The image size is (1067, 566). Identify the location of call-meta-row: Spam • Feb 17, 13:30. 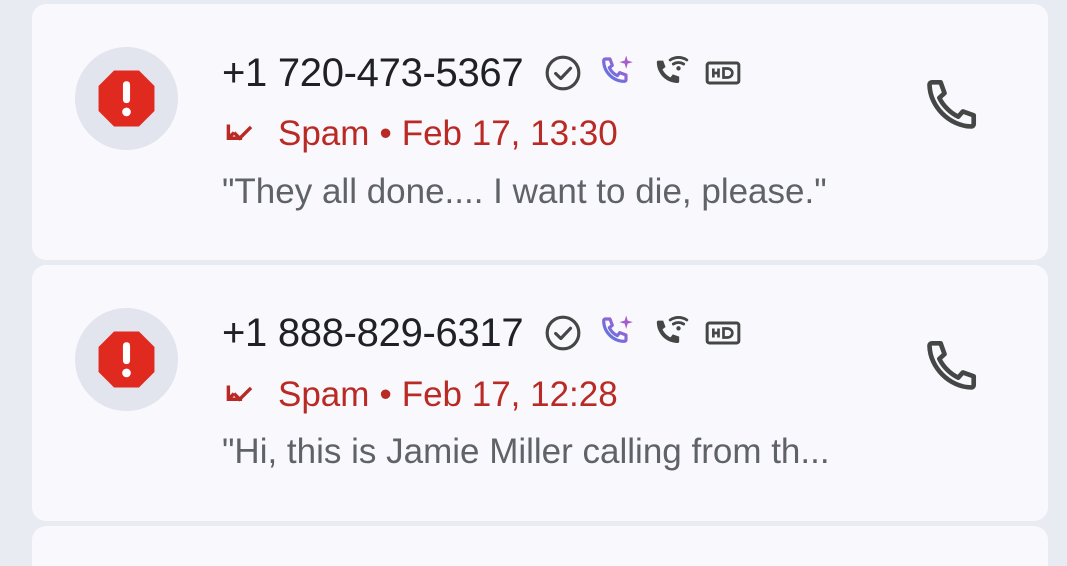
(420, 134).